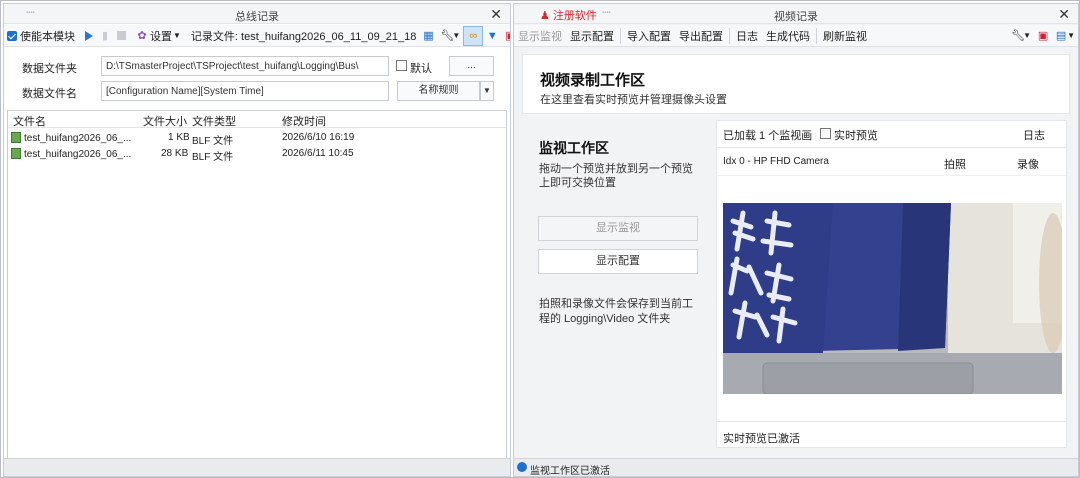 The height and width of the screenshot is (478, 1080). I want to click on table-edit-icon: ▦, so click(428, 35).